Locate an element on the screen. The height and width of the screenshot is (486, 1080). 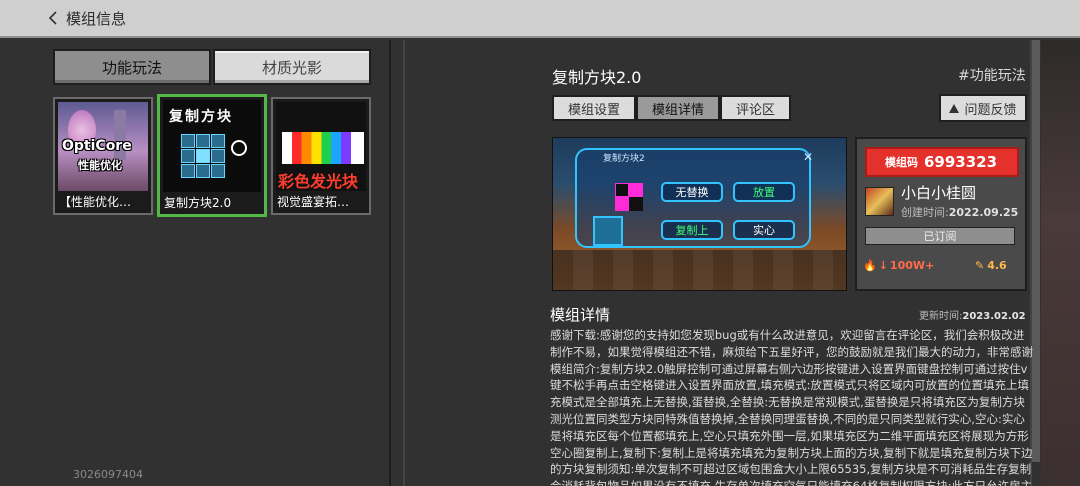
warning-icon is located at coordinates (954, 108).